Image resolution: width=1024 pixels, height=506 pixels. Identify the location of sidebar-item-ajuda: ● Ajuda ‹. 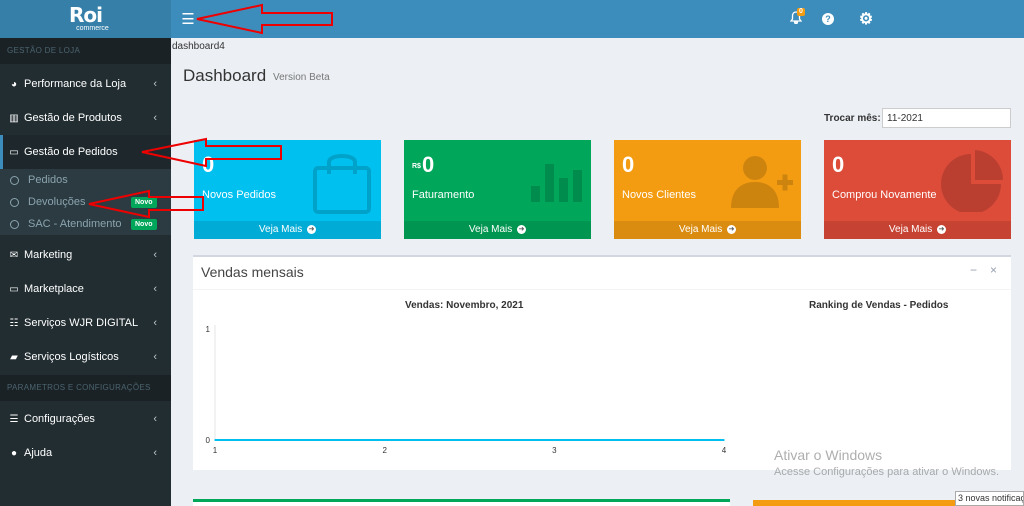
(85, 453).